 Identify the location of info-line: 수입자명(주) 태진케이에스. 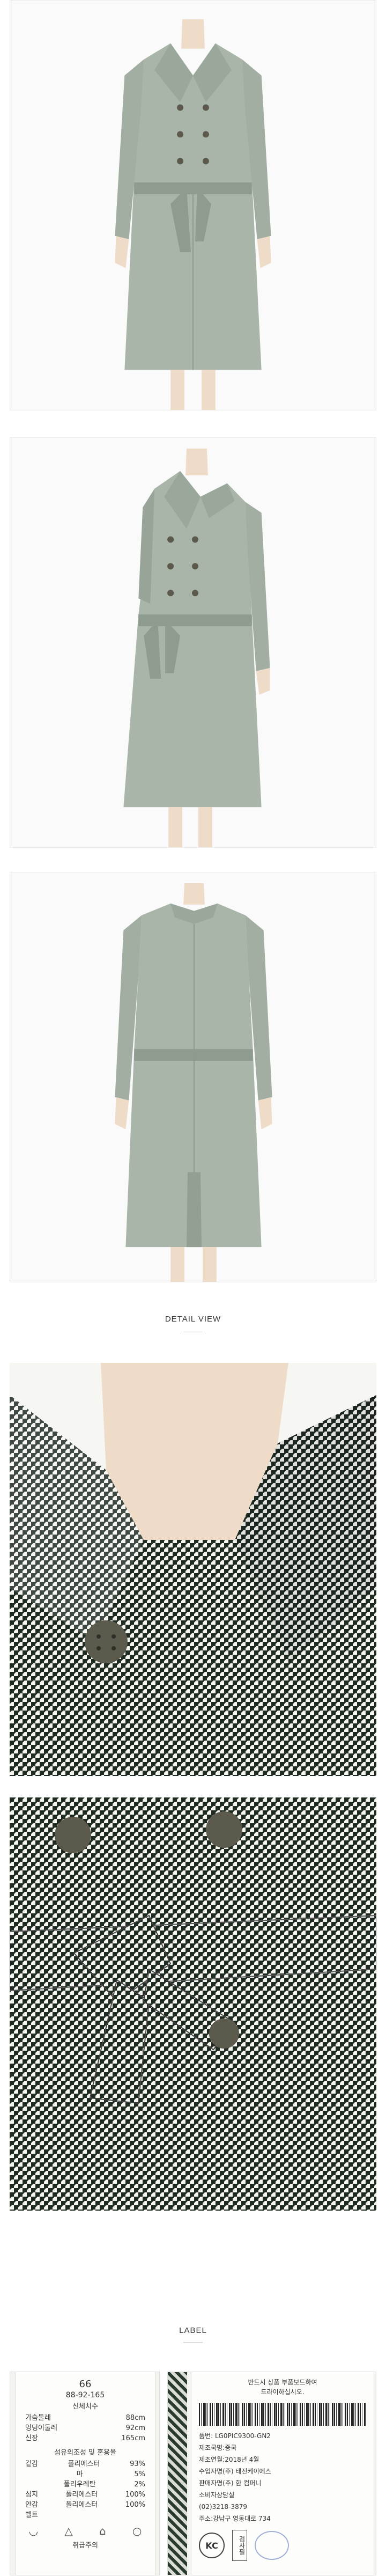
(235, 2471).